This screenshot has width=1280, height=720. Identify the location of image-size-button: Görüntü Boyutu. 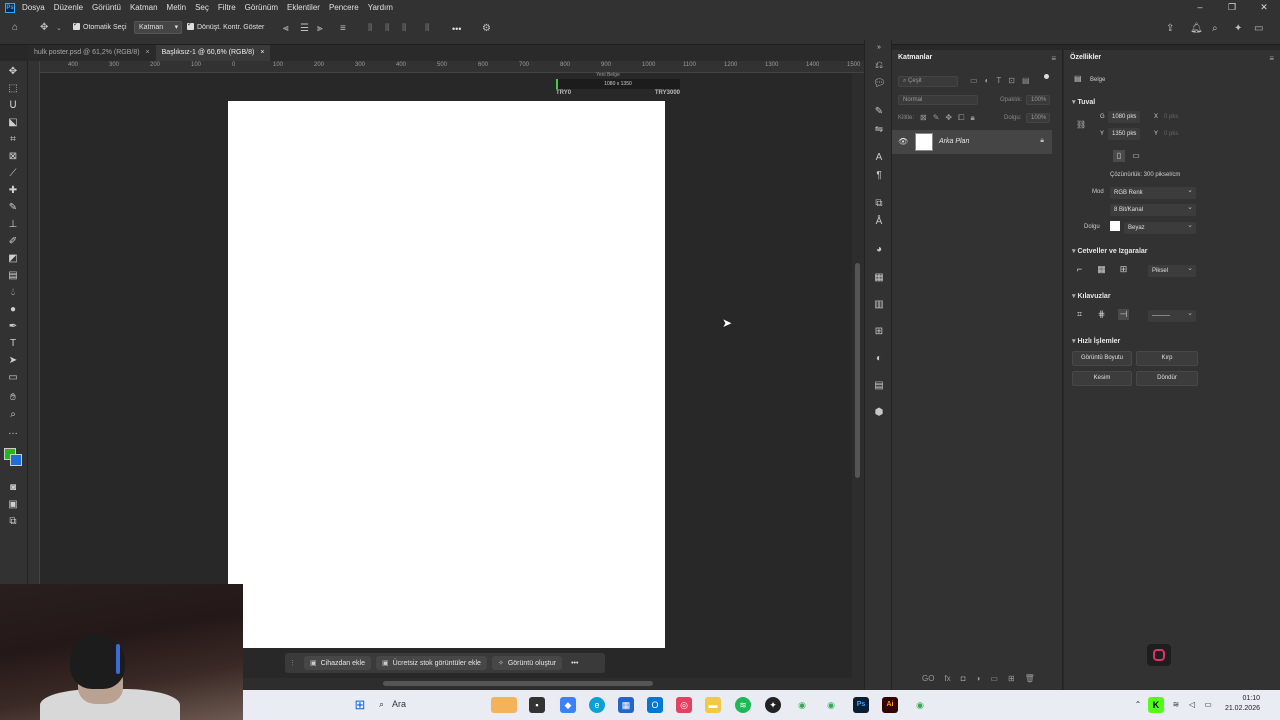
(1102, 358).